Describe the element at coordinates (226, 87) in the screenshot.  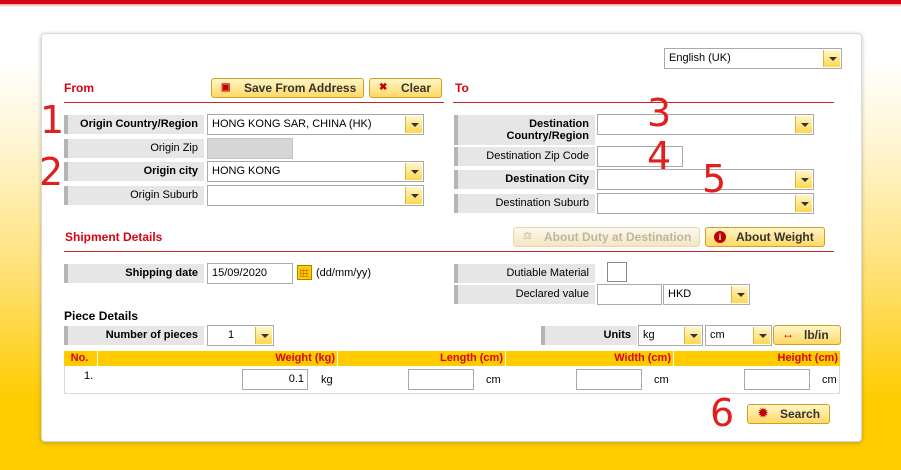
I see `save-icon: ▣` at that location.